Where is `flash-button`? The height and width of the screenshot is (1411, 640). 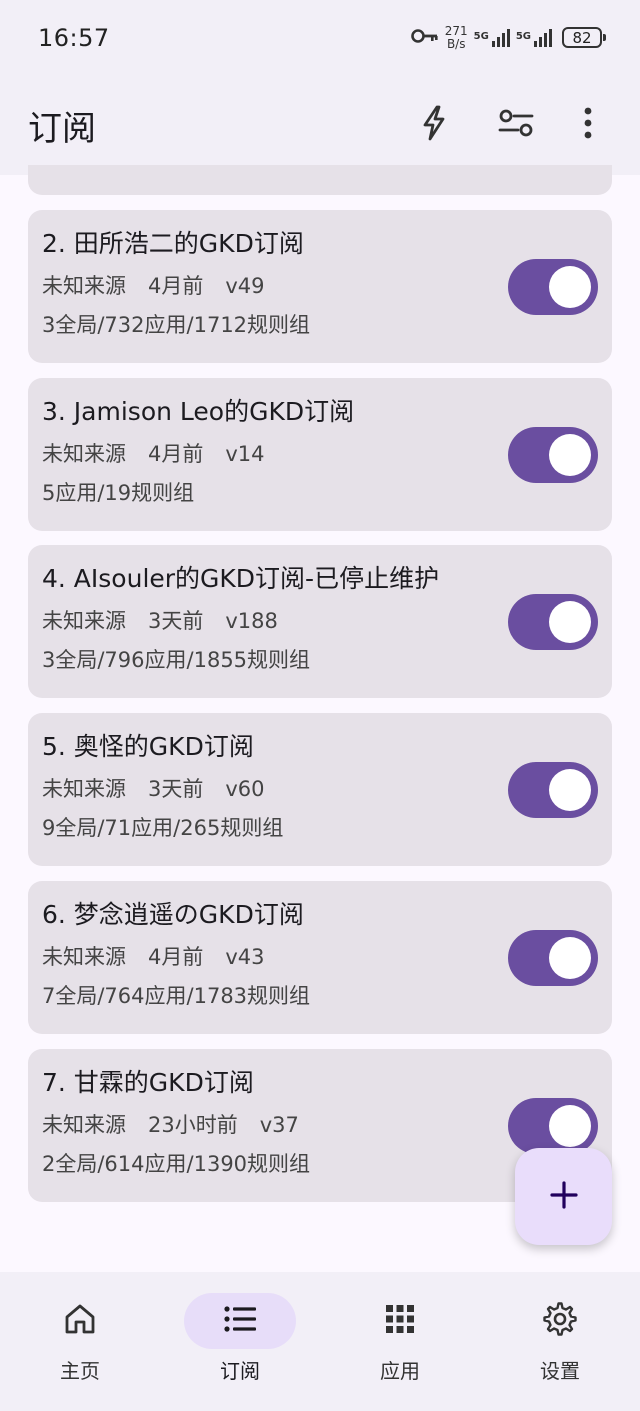
flash-button is located at coordinates (434, 125).